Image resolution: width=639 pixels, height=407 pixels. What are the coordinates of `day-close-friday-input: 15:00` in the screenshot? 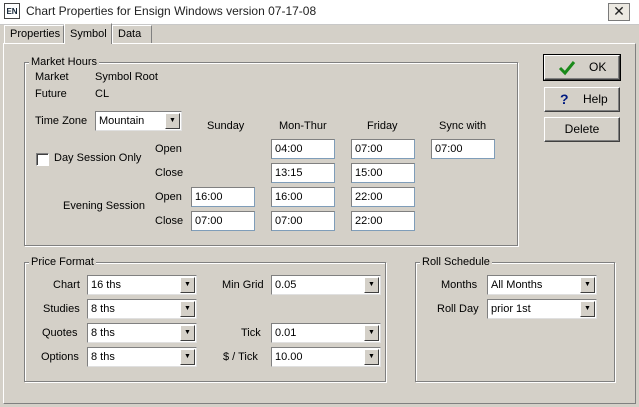 It's located at (383, 173).